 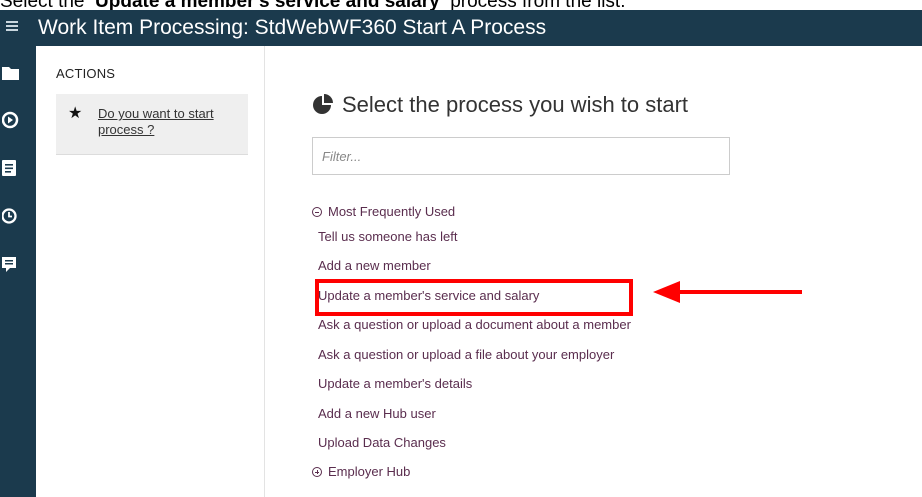 I want to click on caption-bold-text: ‘Update a member's service and salary’, so click(x=267, y=5).